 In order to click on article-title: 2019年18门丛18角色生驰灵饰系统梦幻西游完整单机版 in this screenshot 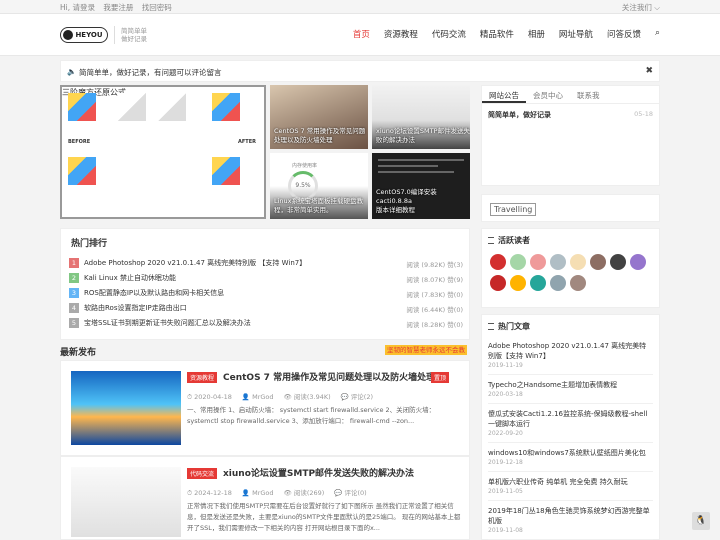, I will do `click(570, 516)`.